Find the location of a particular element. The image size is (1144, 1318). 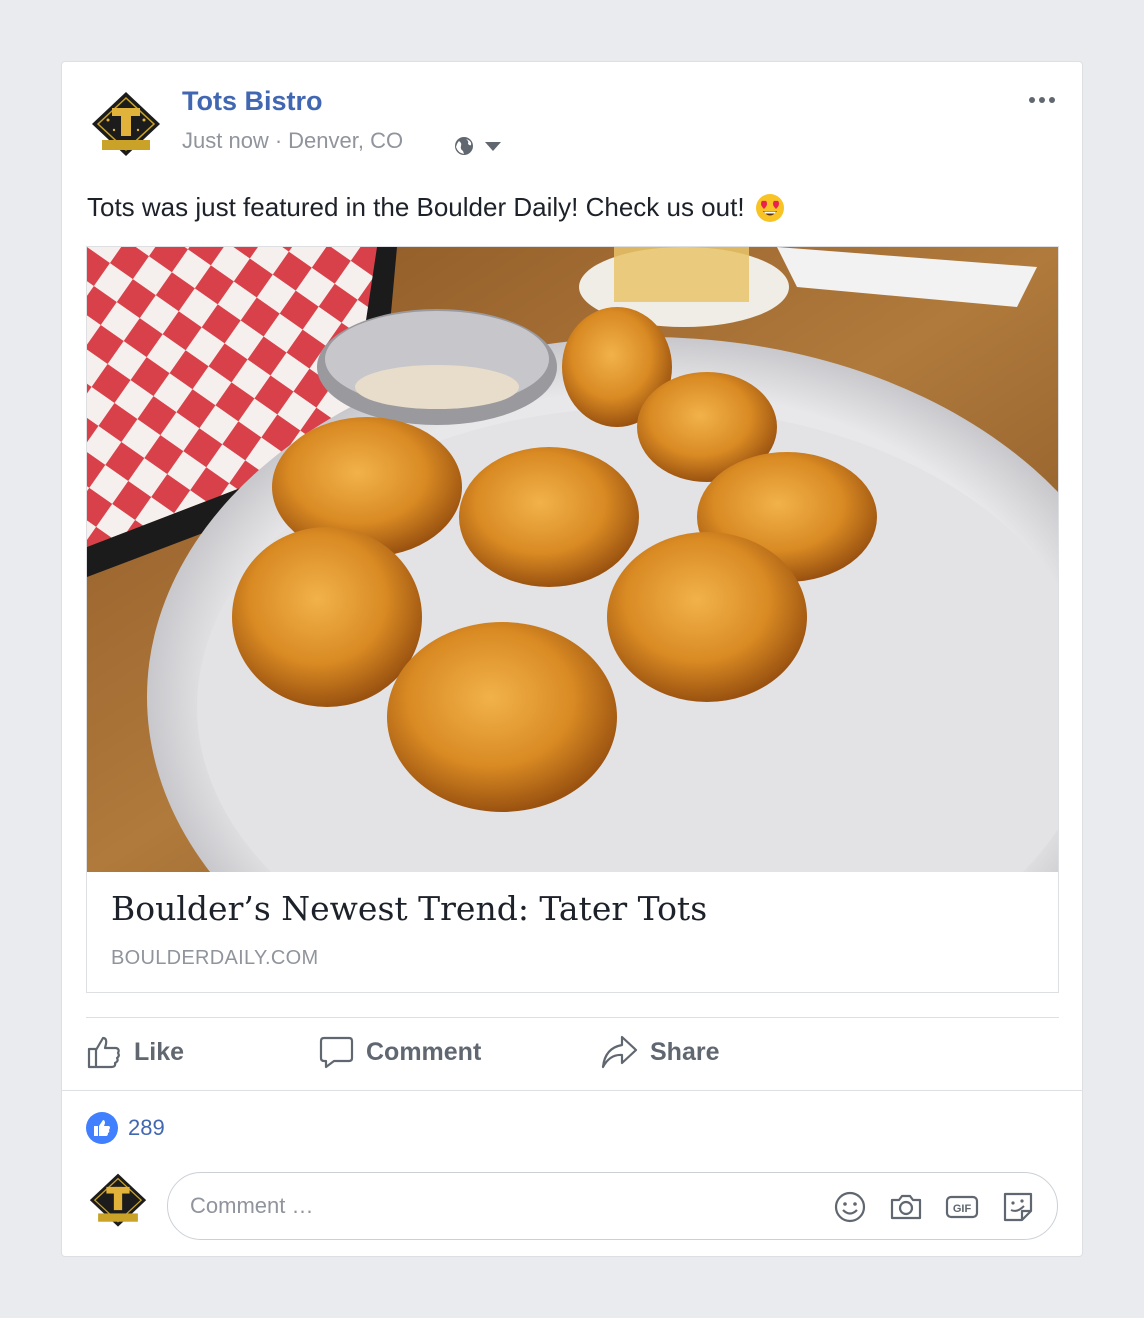

reaction-count: 289 is located at coordinates (146, 1128).